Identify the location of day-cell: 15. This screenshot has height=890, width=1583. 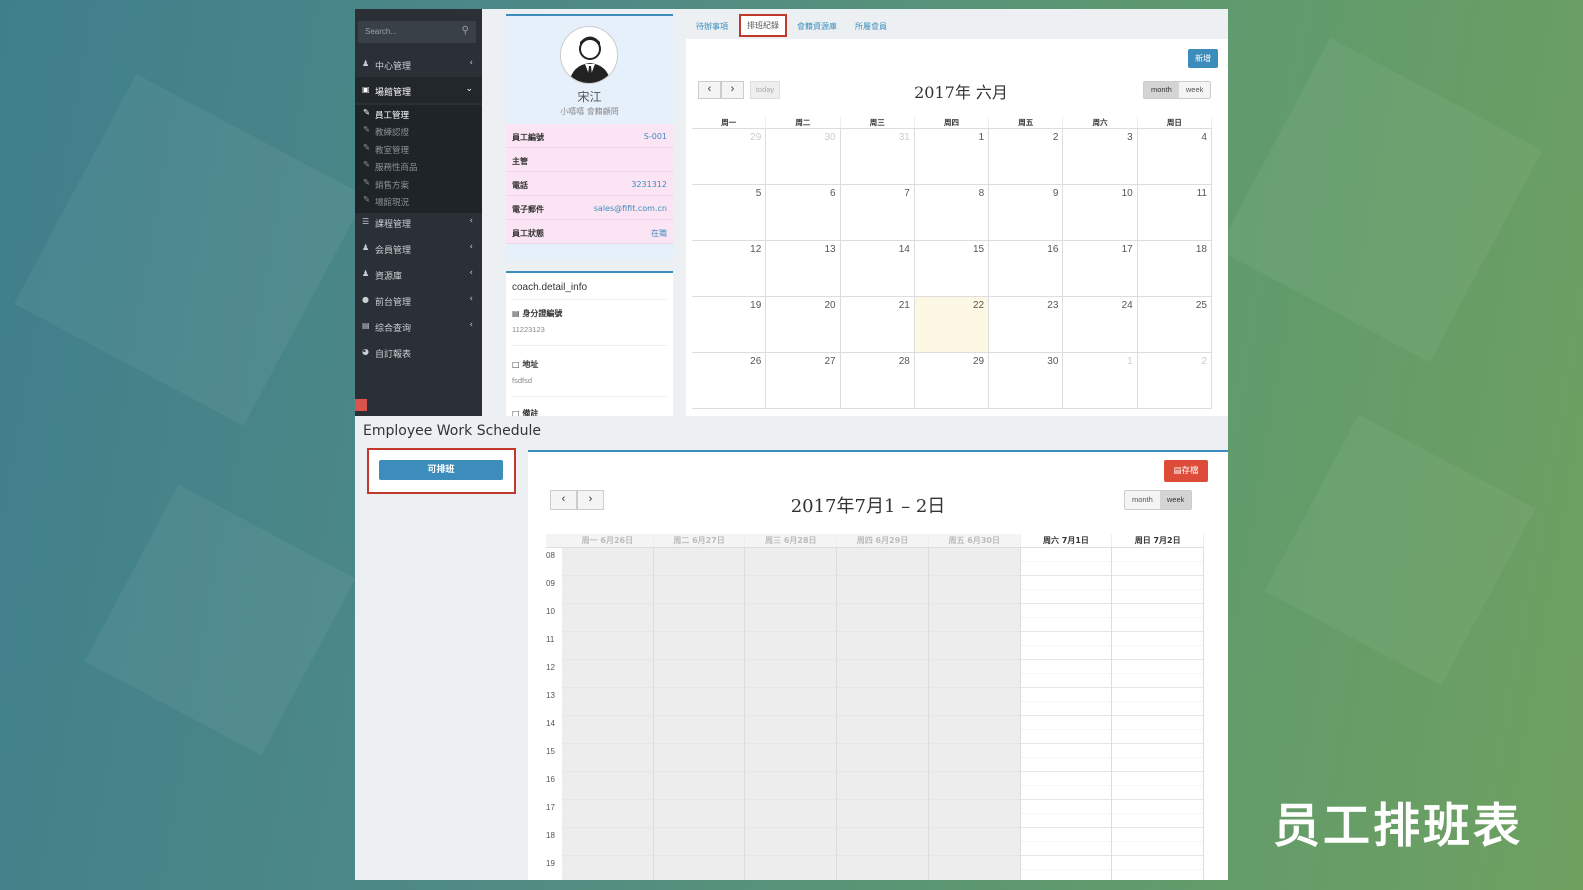
(952, 268).